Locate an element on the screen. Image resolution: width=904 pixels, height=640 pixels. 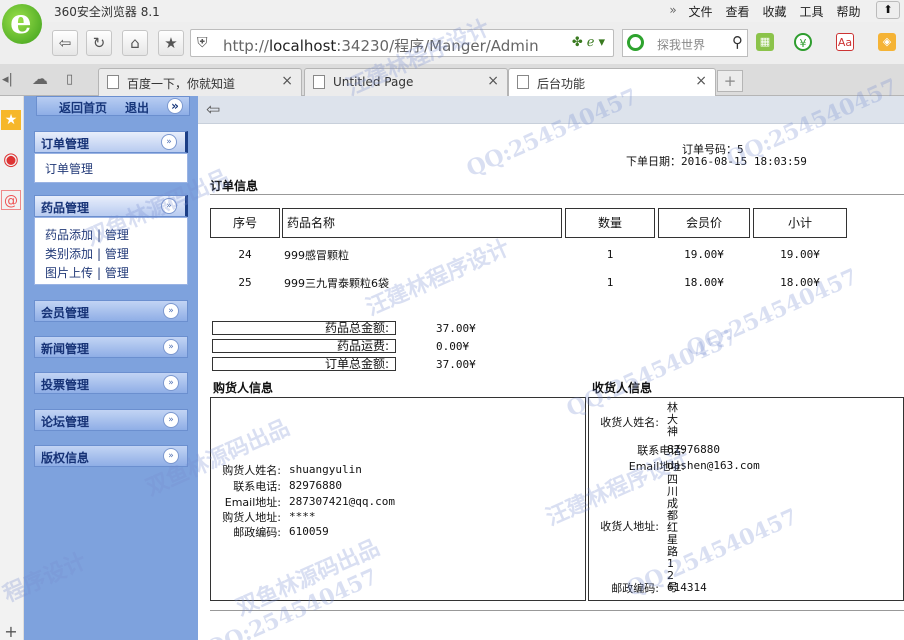
weibo-icon: ◉ is located at coordinates (11, 160).